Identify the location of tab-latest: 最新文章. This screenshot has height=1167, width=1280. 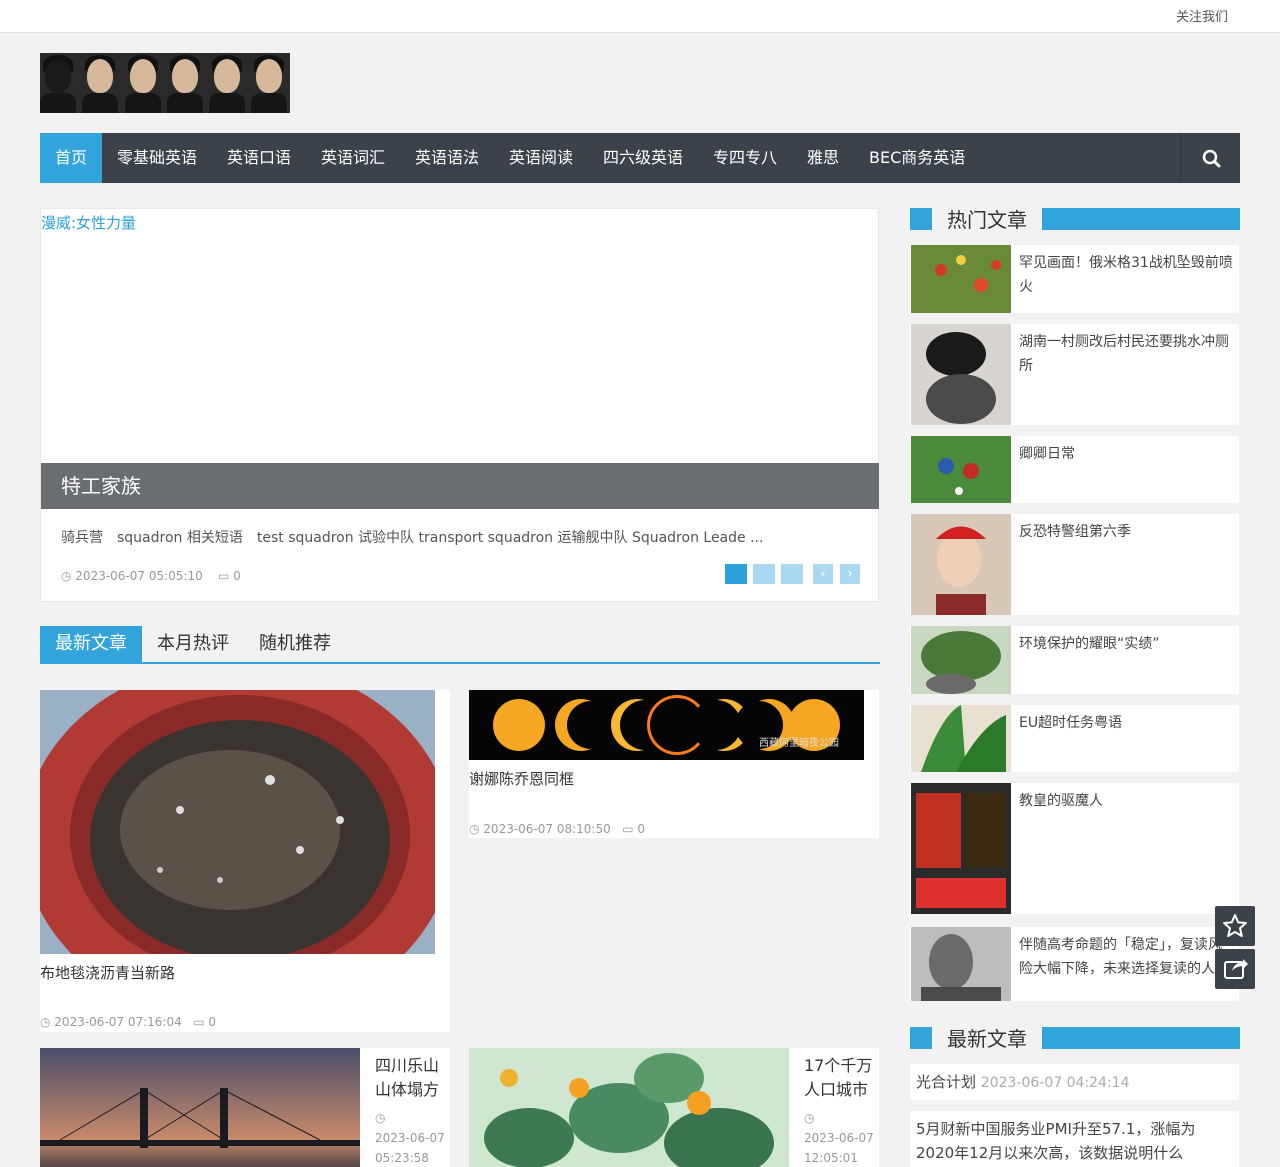
(91, 644).